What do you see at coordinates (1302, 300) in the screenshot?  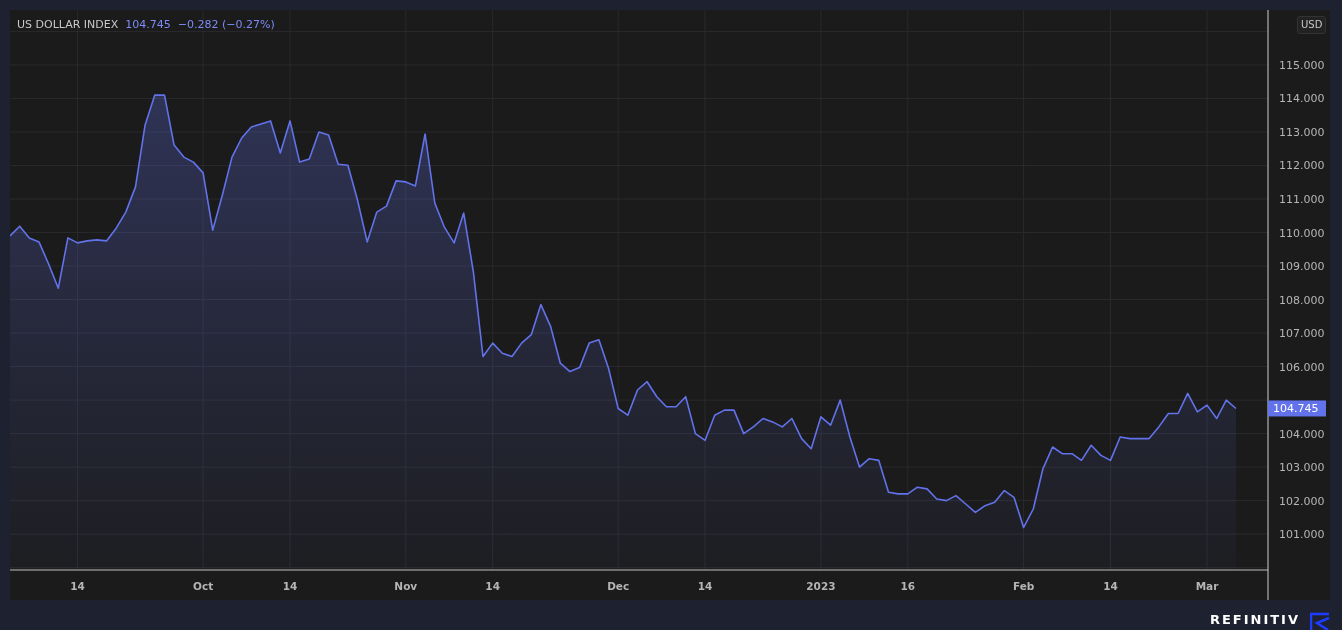 I see `y-tick-label: 108.000` at bounding box center [1302, 300].